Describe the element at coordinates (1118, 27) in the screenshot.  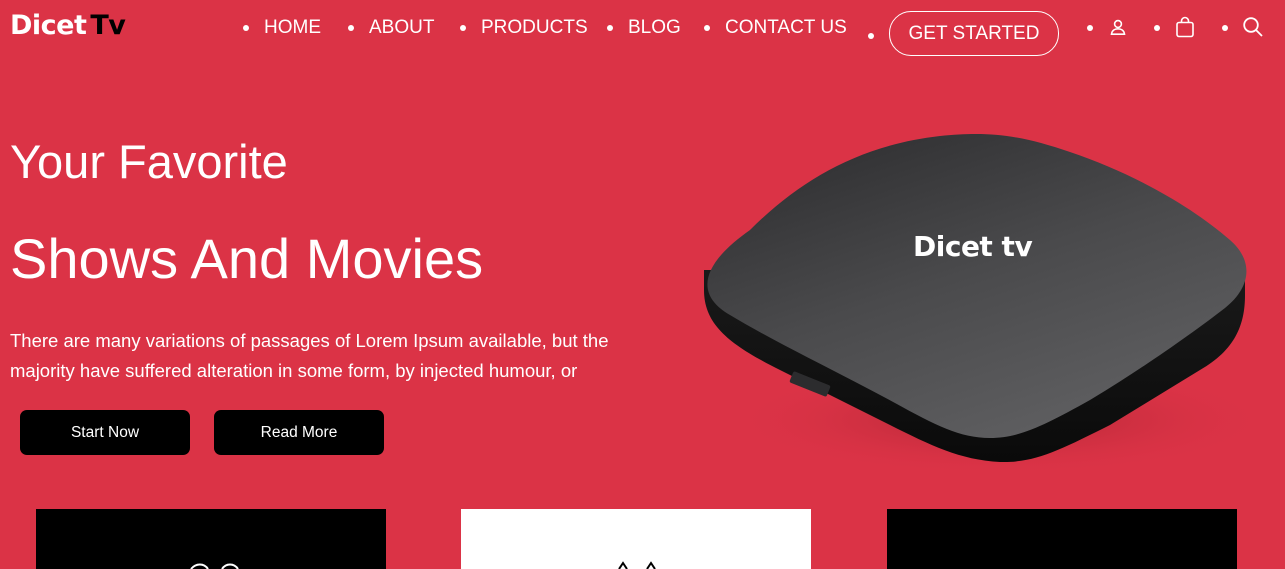
I see `user-icon` at that location.